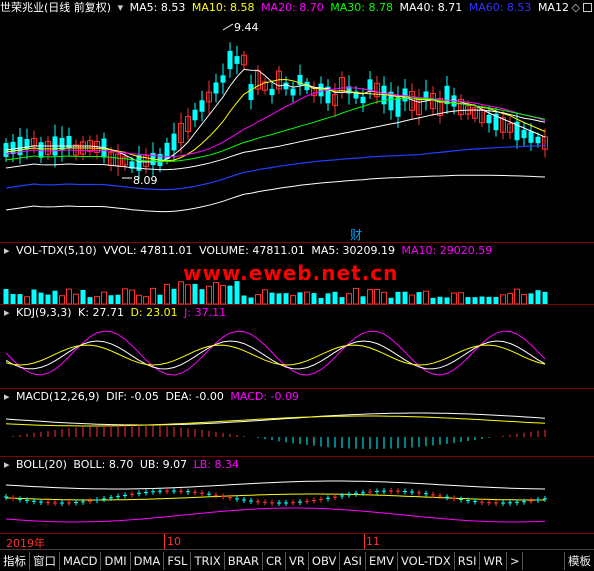 The image size is (594, 571). What do you see at coordinates (216, 464) in the screenshot?
I see `boll-lb-value: LB: 8.34` at bounding box center [216, 464].